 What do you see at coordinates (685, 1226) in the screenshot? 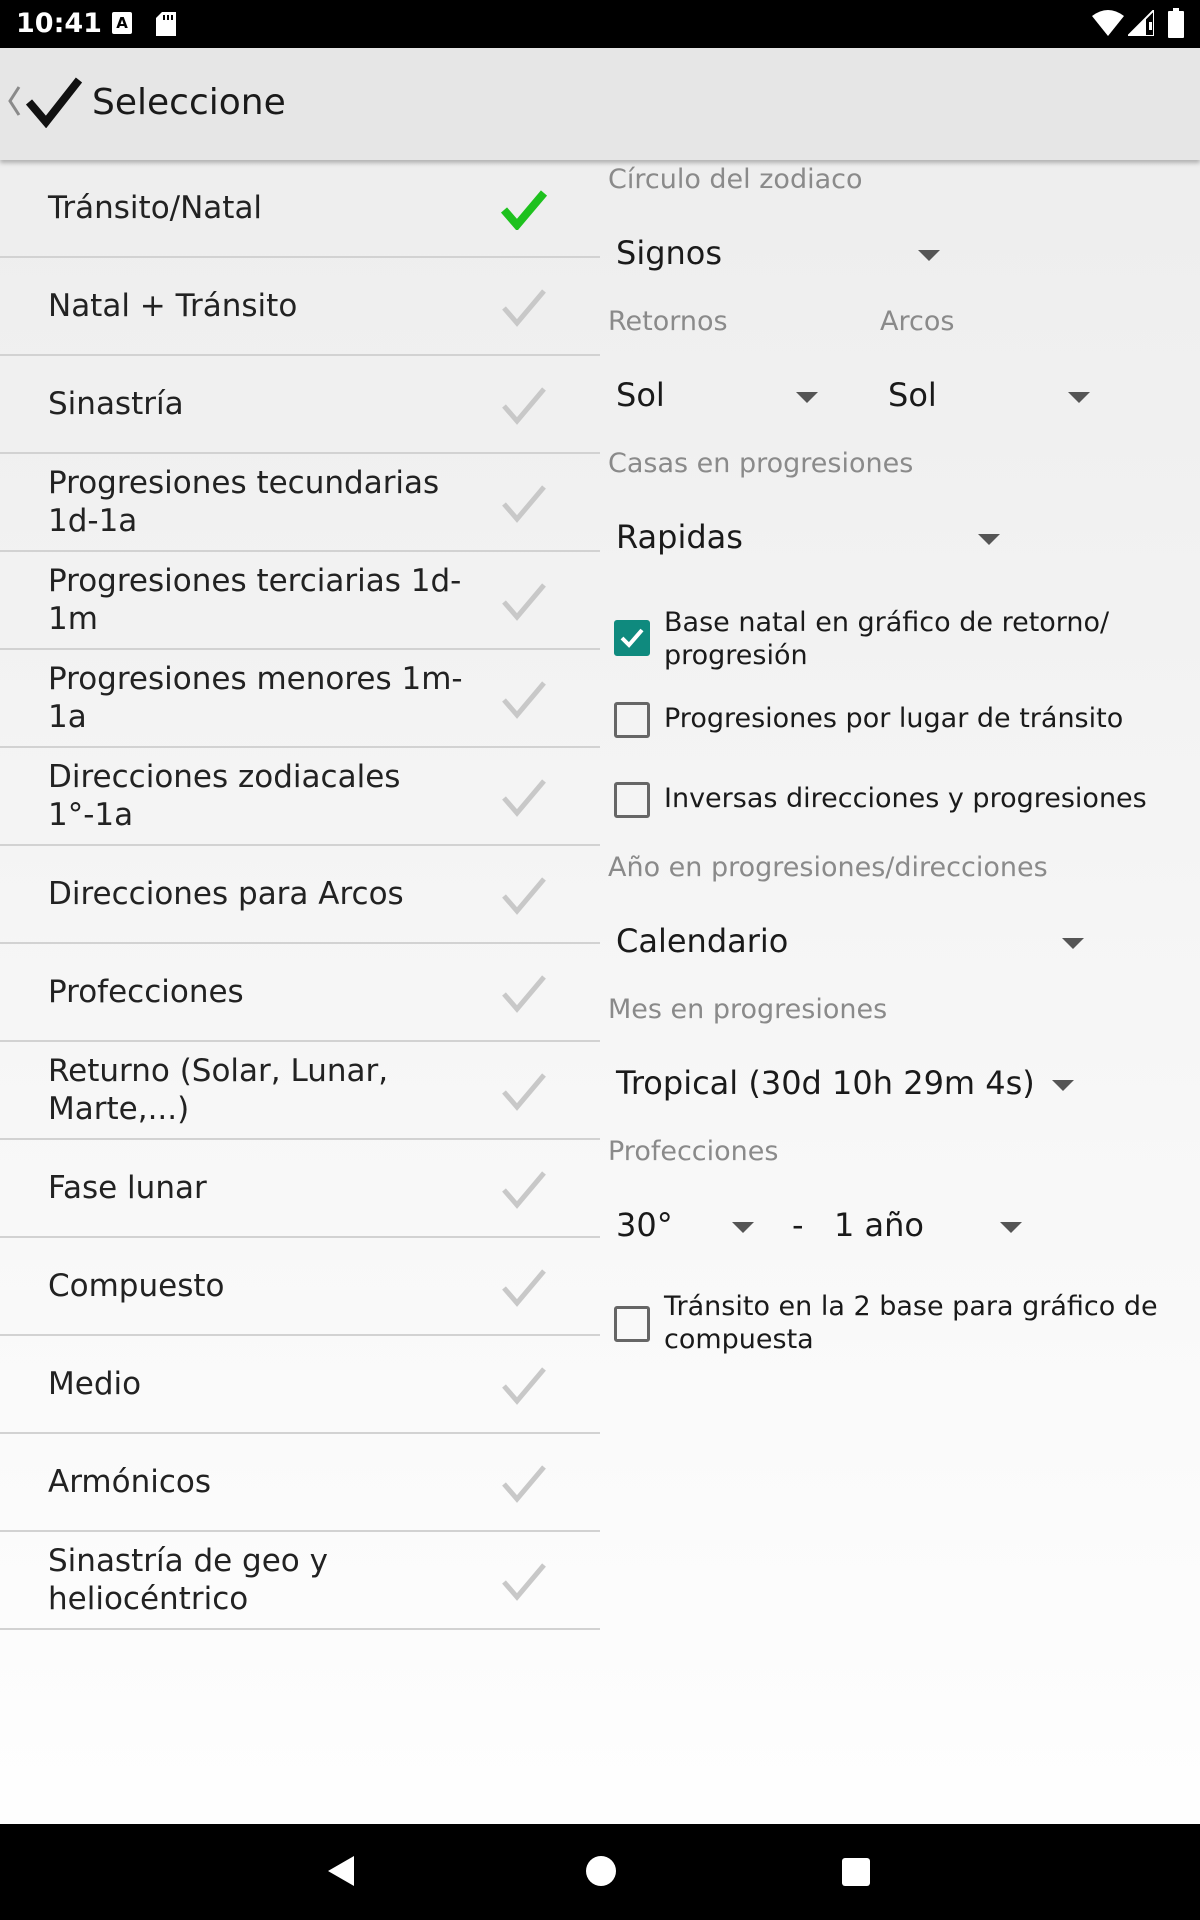
I see `profection-degree-dropdown: 30°` at bounding box center [685, 1226].